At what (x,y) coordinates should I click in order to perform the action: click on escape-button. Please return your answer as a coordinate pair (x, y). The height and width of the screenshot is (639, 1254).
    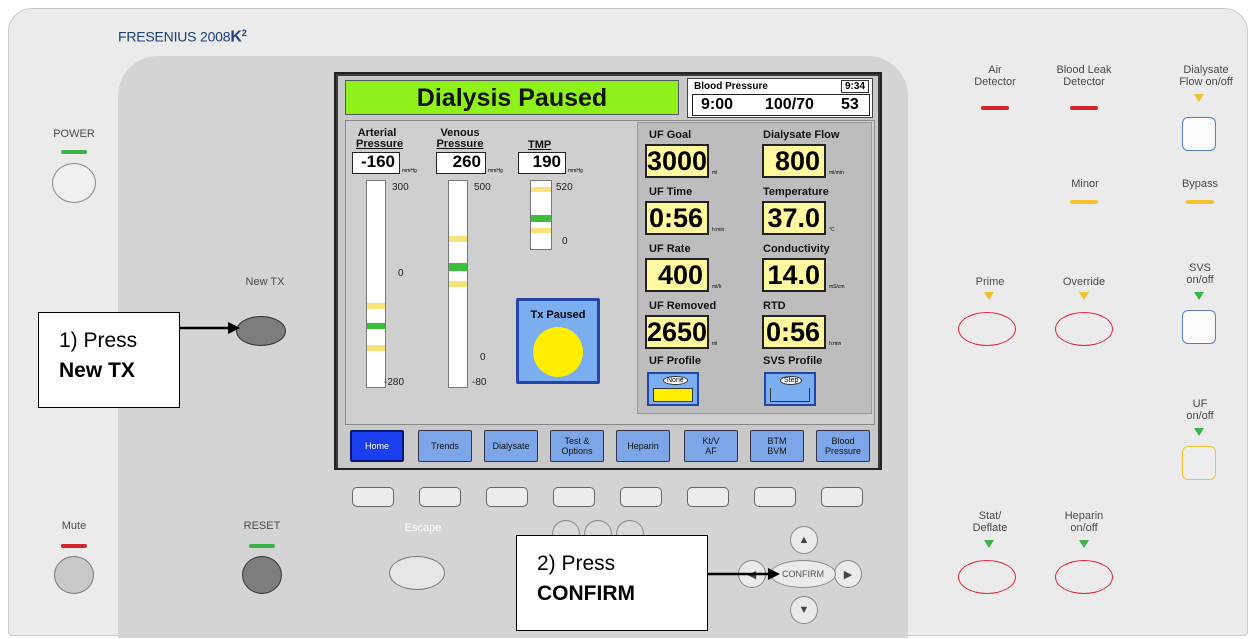
    Looking at the image, I should click on (417, 573).